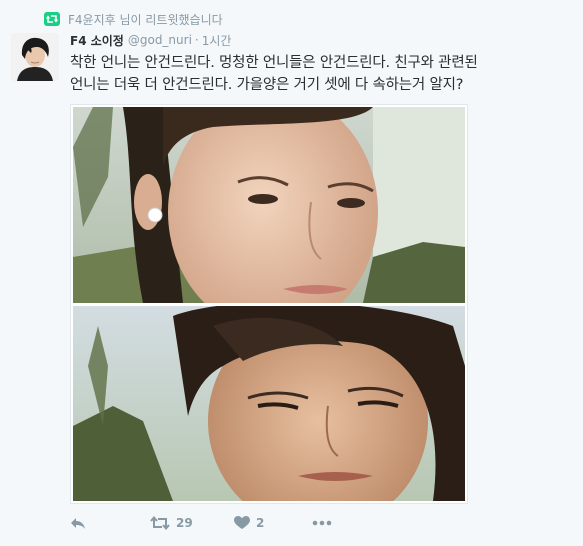 The height and width of the screenshot is (546, 583). I want to click on retweet-context: F4윤지후 님이 리트윗했습니다, so click(133, 19).